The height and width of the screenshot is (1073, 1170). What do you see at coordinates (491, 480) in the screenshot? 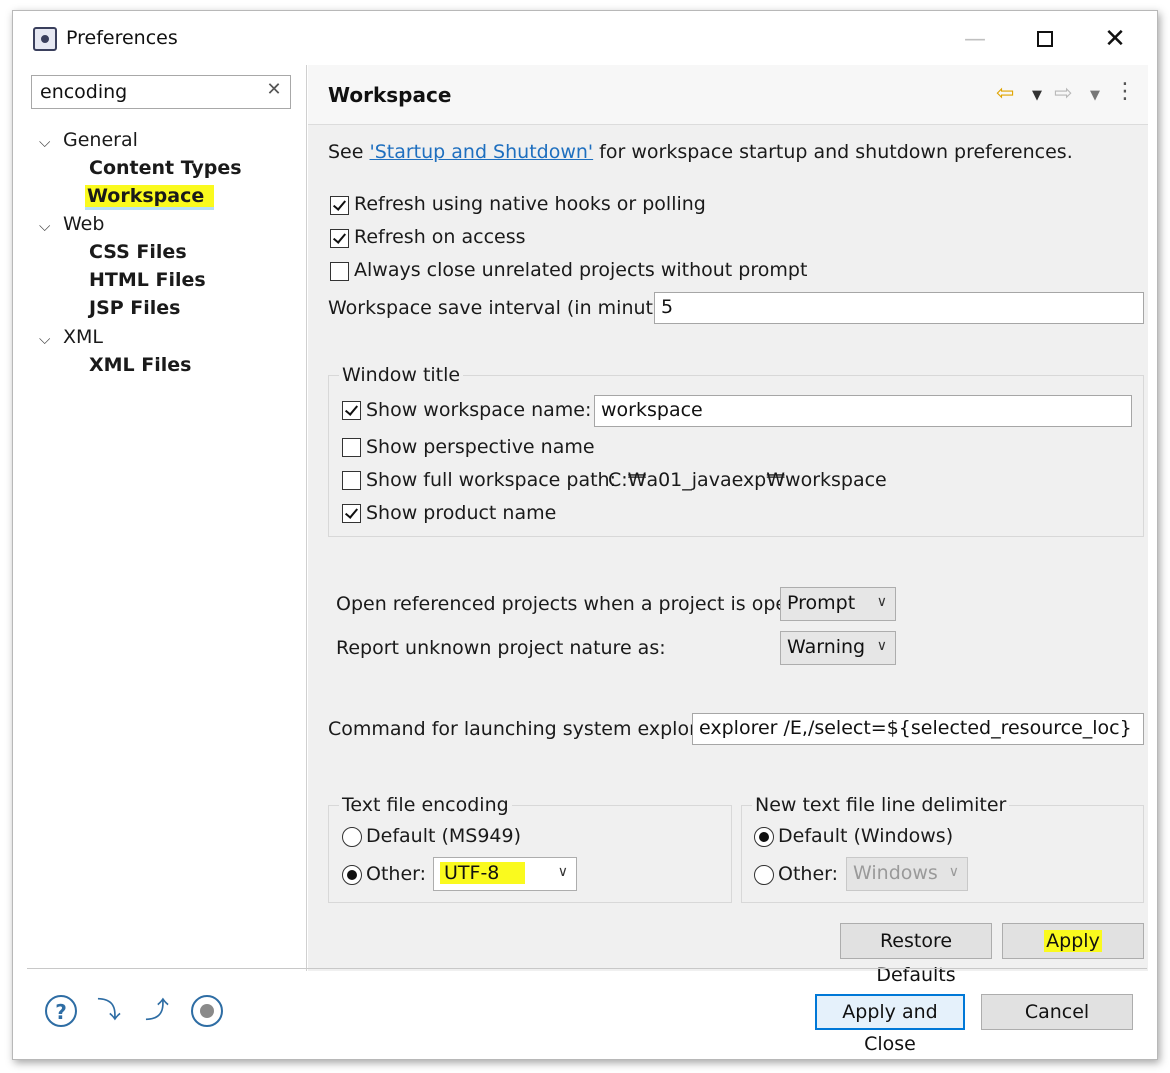
I see `show-full-path-label: Show full workspace path:` at bounding box center [491, 480].